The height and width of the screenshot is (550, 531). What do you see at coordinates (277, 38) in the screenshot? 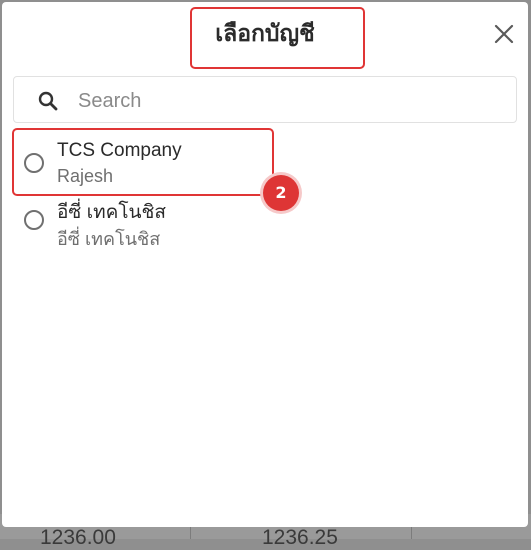
I see `annotation-highlight-title` at bounding box center [277, 38].